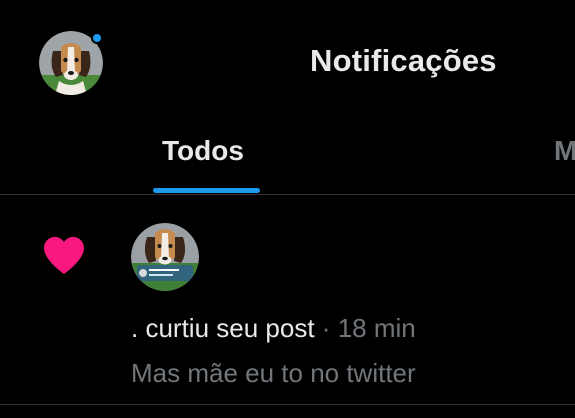  What do you see at coordinates (376, 328) in the screenshot?
I see `notification-time: 18 min` at bounding box center [376, 328].